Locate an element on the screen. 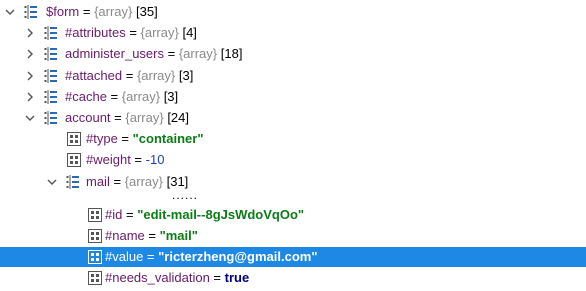 Image resolution: width=586 pixels, height=291 pixels. tree-row-administer-users: administer_users = {array} [18] is located at coordinates (293, 54).